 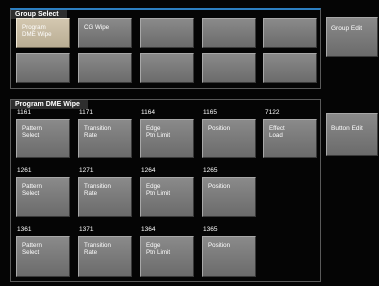 I want to click on group-edit-button: Group Edit, so click(x=352, y=37).